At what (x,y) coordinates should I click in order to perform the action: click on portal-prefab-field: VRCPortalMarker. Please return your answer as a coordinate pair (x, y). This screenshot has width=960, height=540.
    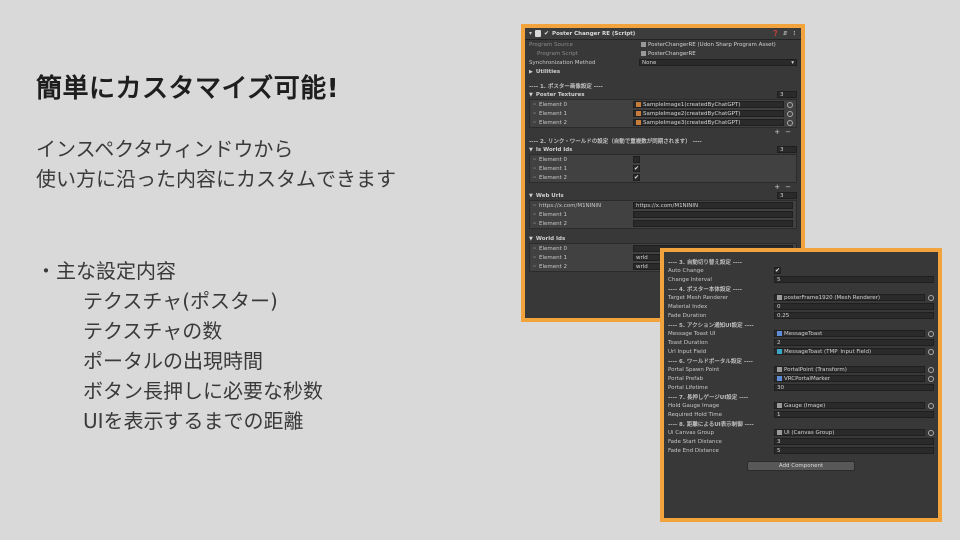
    Looking at the image, I should click on (849, 378).